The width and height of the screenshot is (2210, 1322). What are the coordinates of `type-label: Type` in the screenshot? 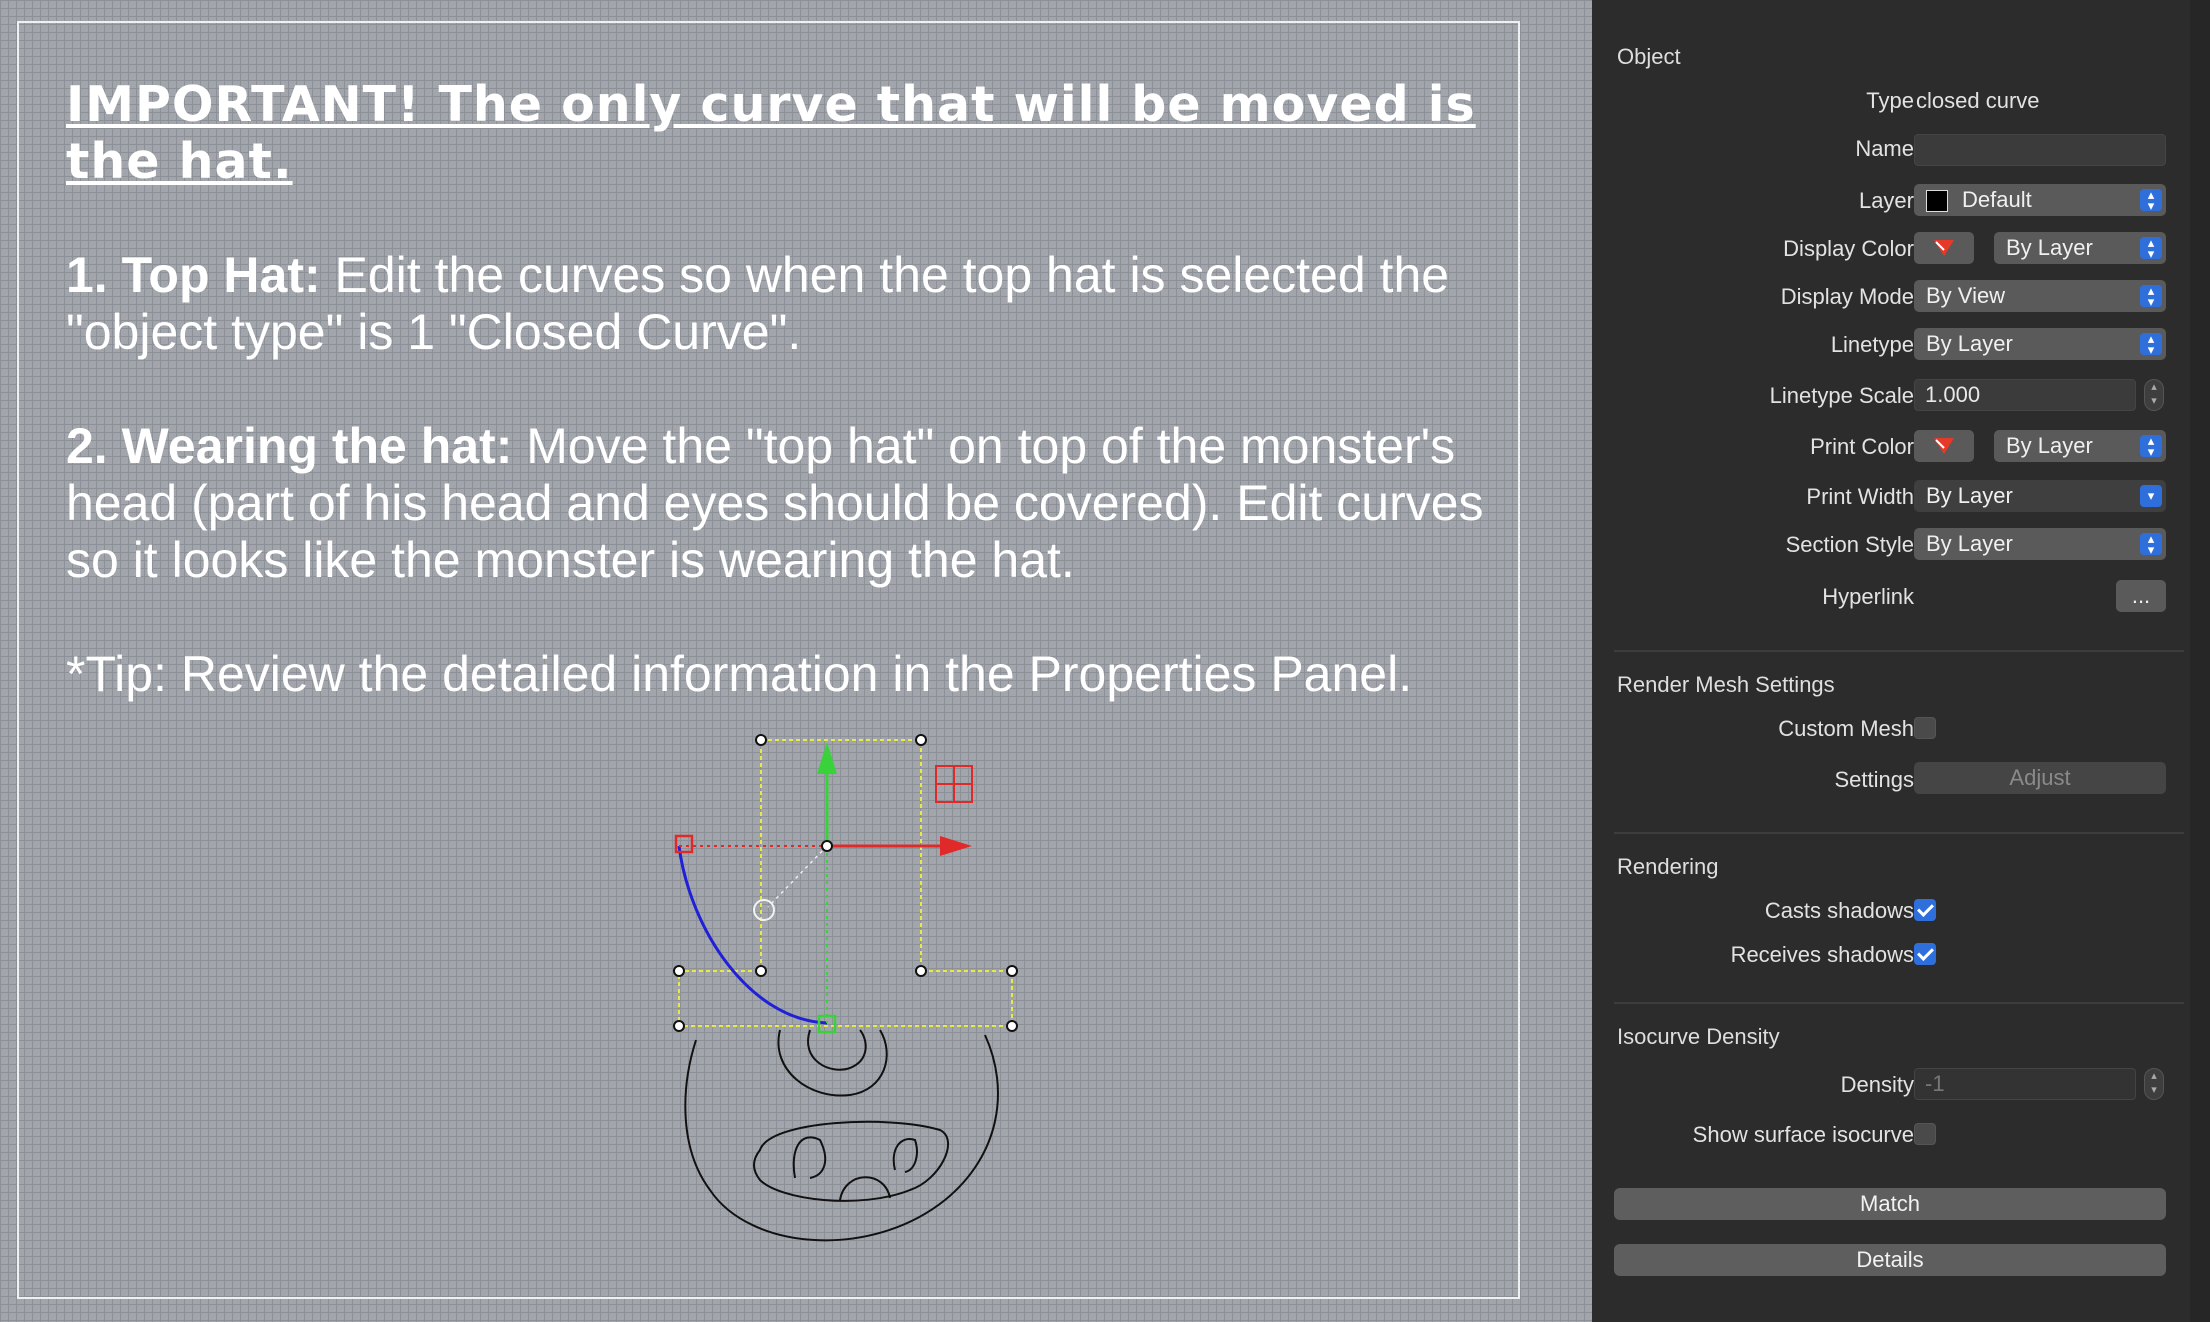 It's located at (1890, 100).